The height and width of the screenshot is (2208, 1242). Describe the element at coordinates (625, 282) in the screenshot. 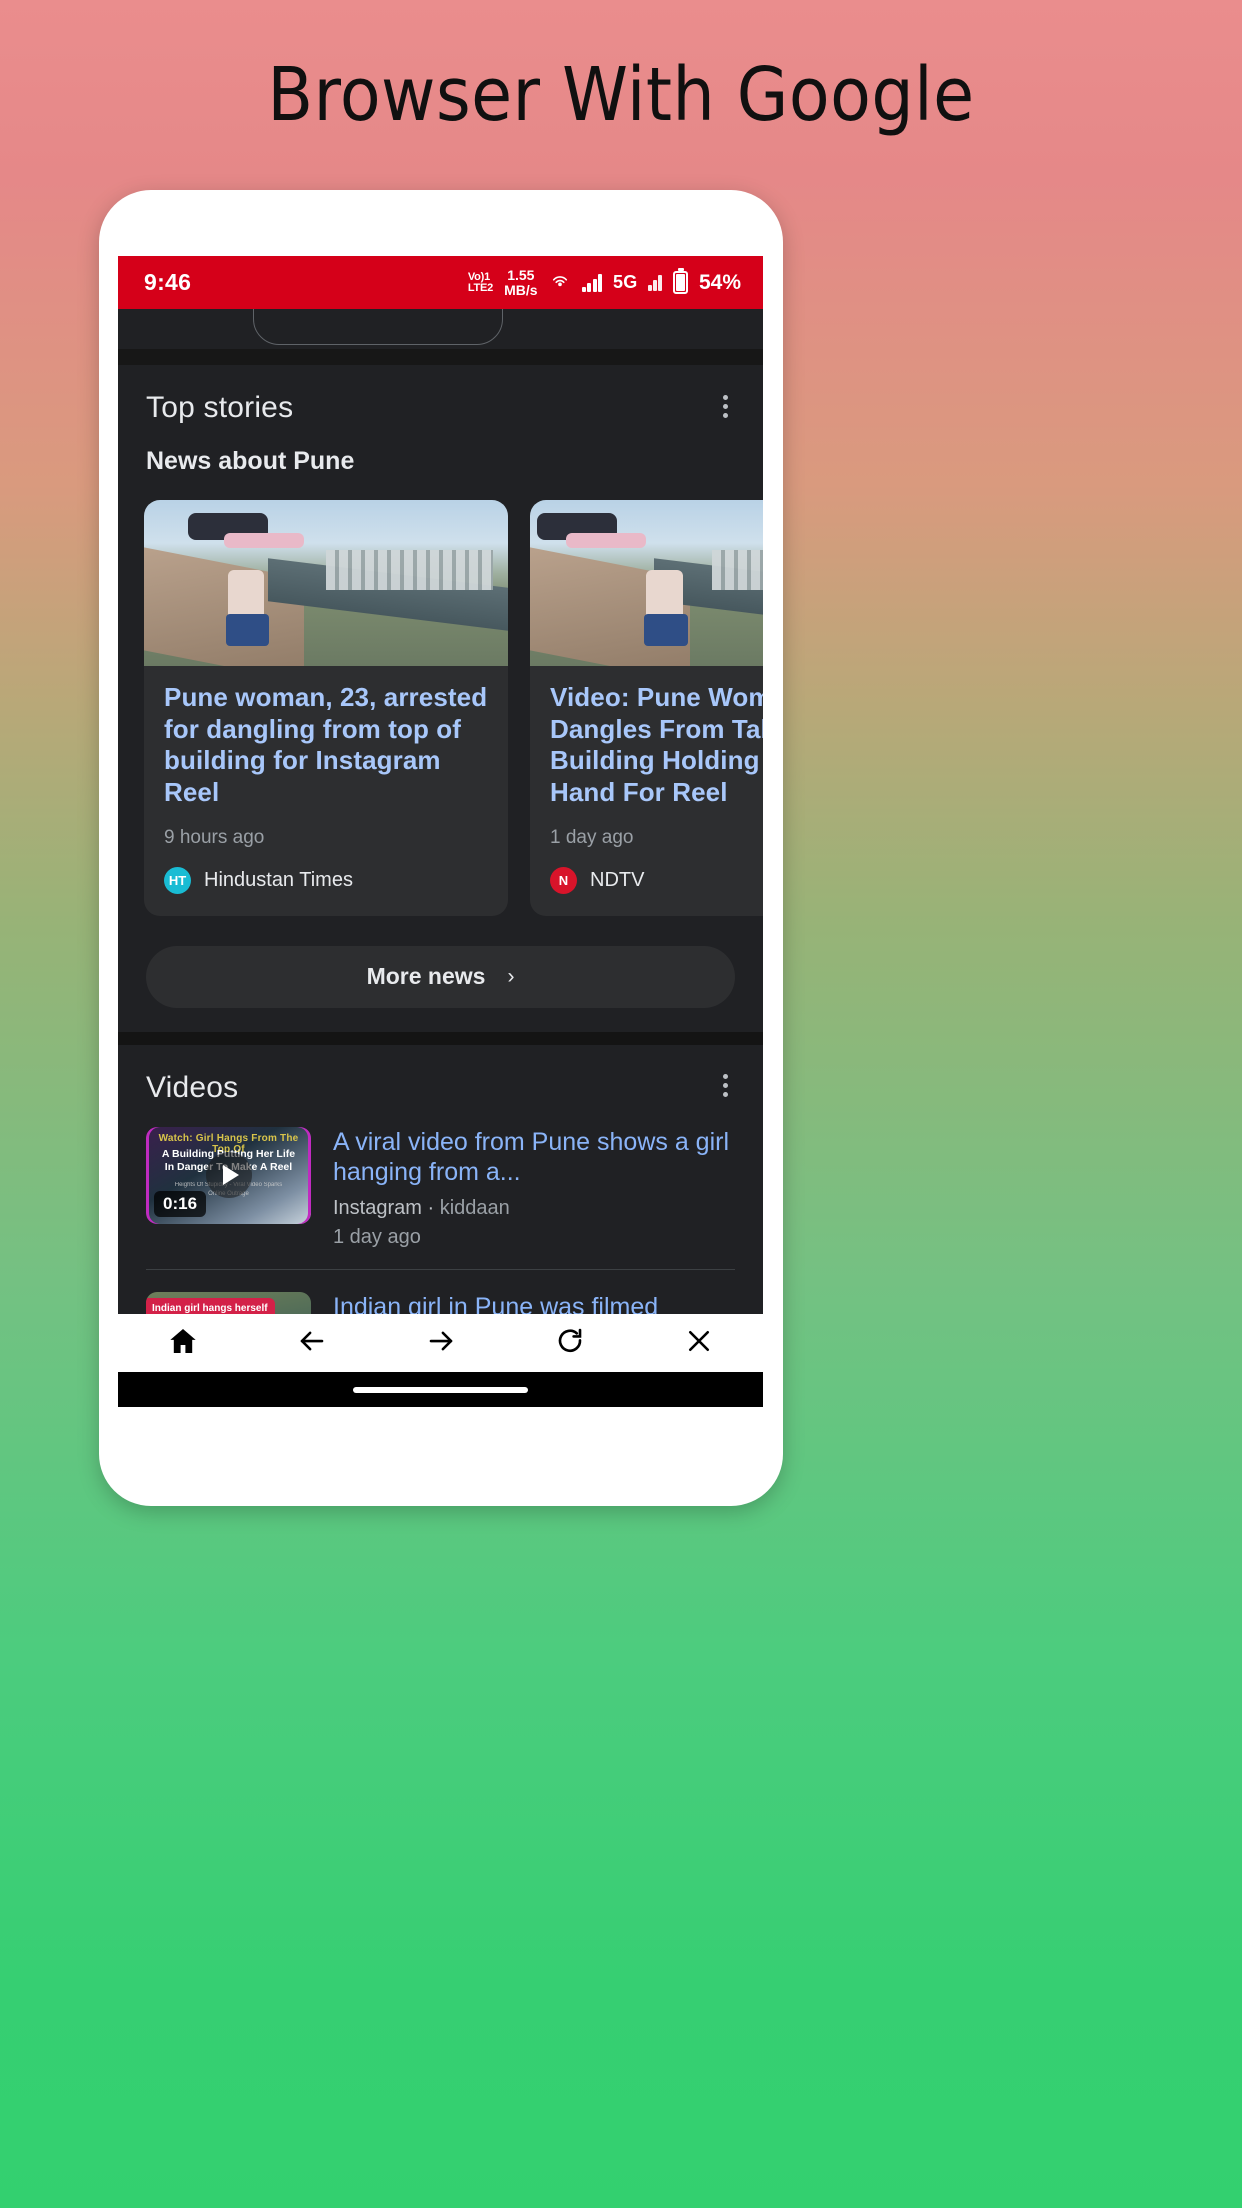

I see `network-type: 5G` at that location.